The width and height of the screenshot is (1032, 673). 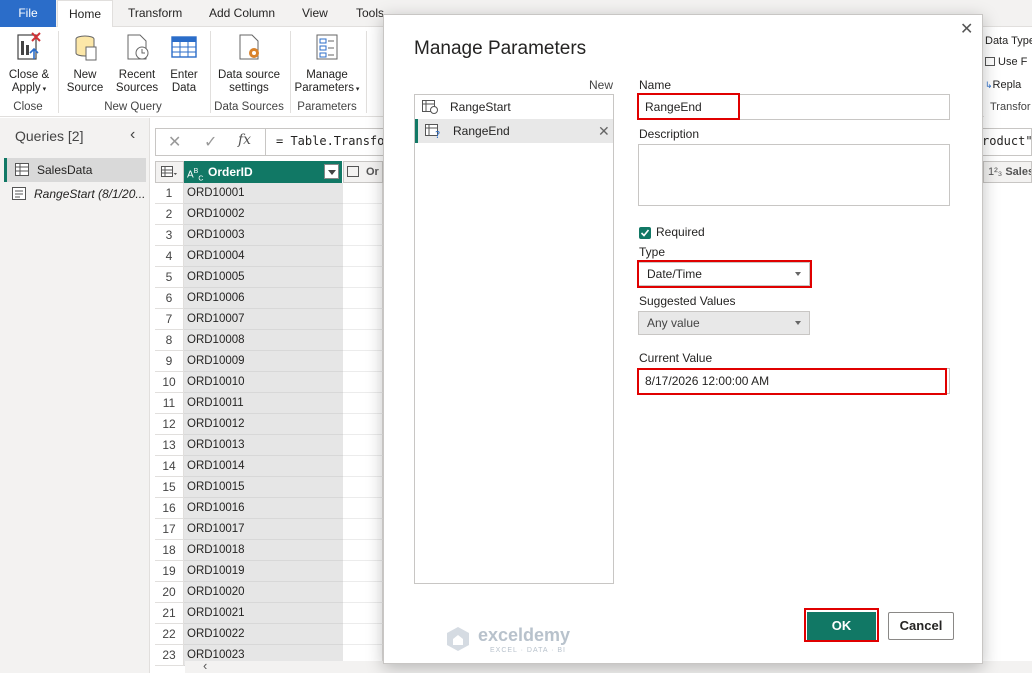 I want to click on new-parameter-link: New, so click(x=601, y=85).